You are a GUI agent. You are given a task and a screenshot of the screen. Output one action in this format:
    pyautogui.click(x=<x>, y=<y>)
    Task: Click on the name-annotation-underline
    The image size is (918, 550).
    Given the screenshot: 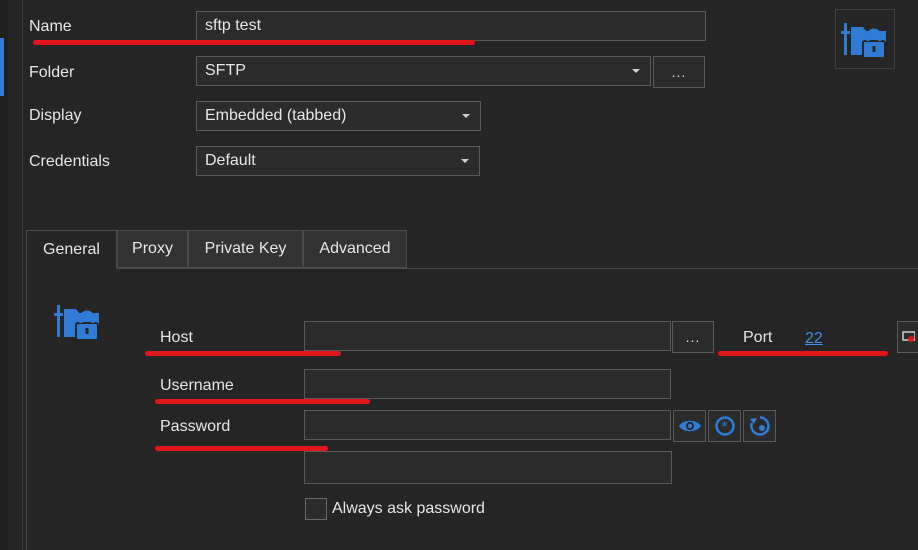 What is the action you would take?
    pyautogui.click(x=254, y=42)
    